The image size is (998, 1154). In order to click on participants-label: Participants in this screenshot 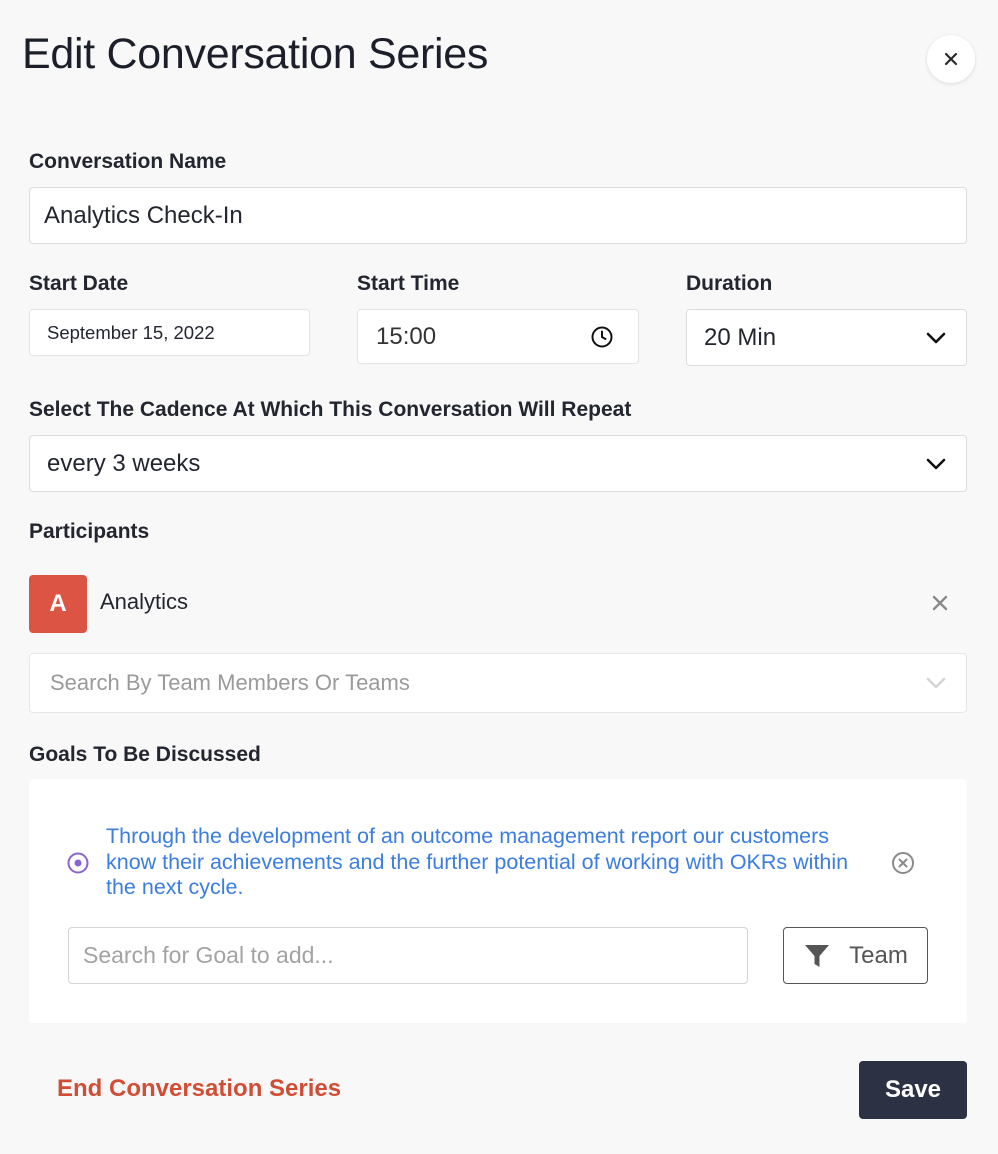, I will do `click(89, 531)`.